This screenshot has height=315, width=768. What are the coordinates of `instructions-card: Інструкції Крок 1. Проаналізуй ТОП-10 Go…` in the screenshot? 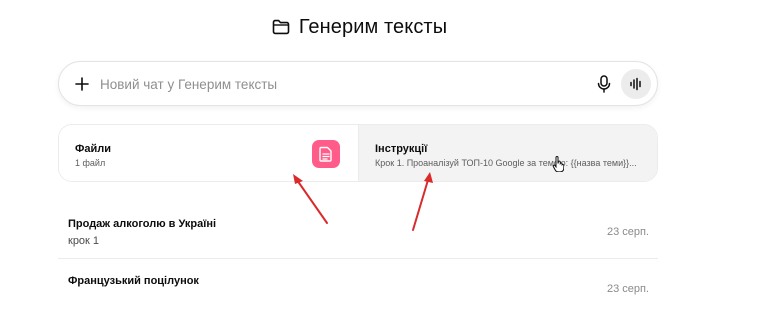 It's located at (507, 153).